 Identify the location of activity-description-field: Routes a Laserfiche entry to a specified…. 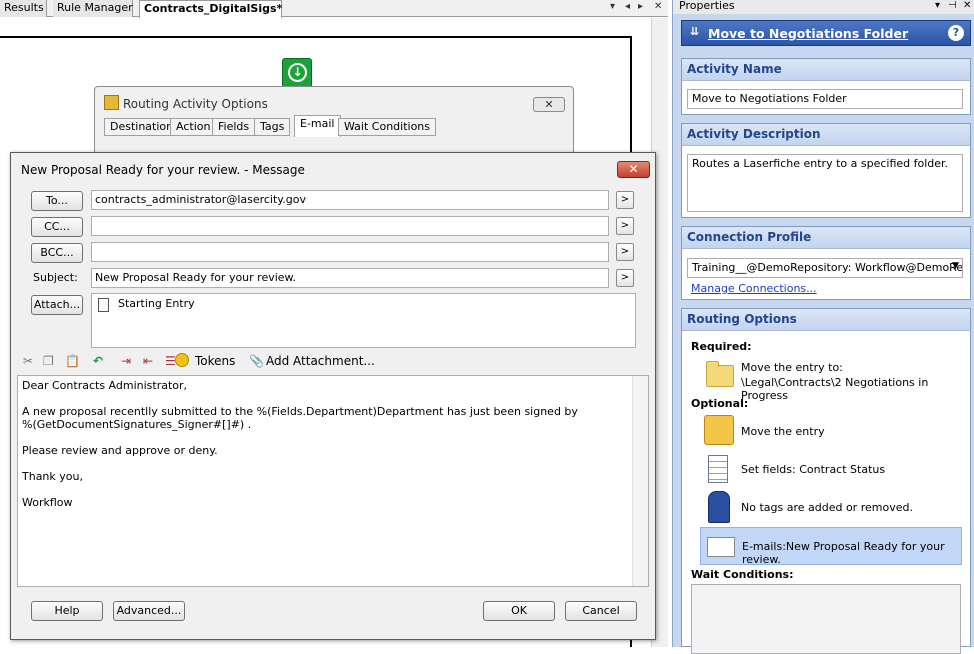
(825, 183).